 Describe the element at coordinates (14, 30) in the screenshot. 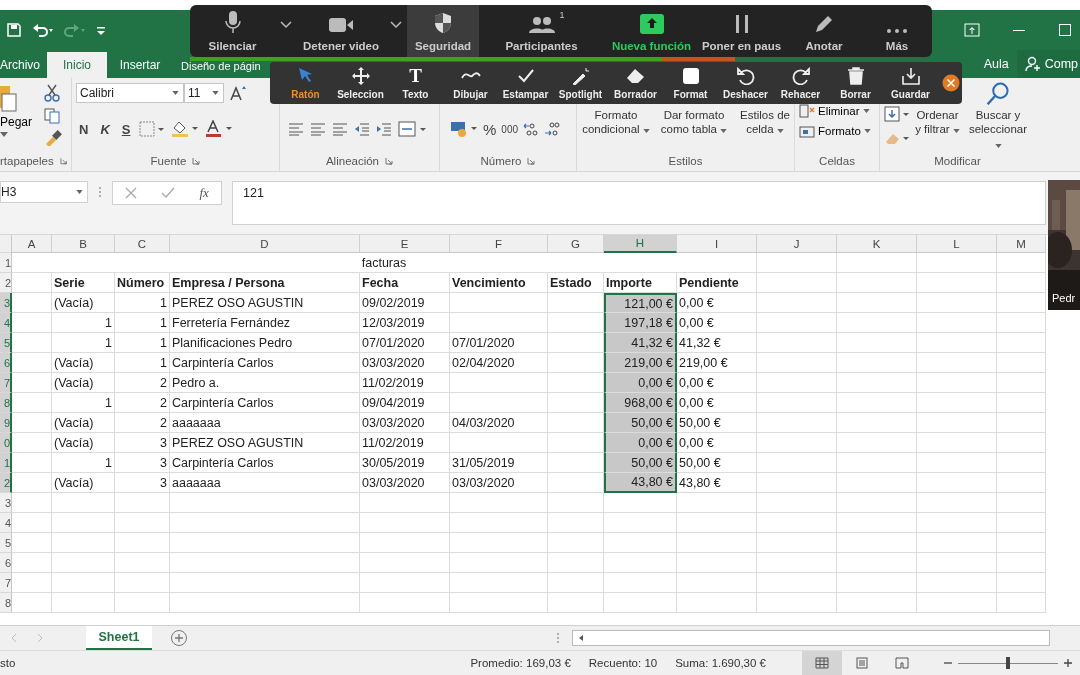

I see `save-icon` at that location.